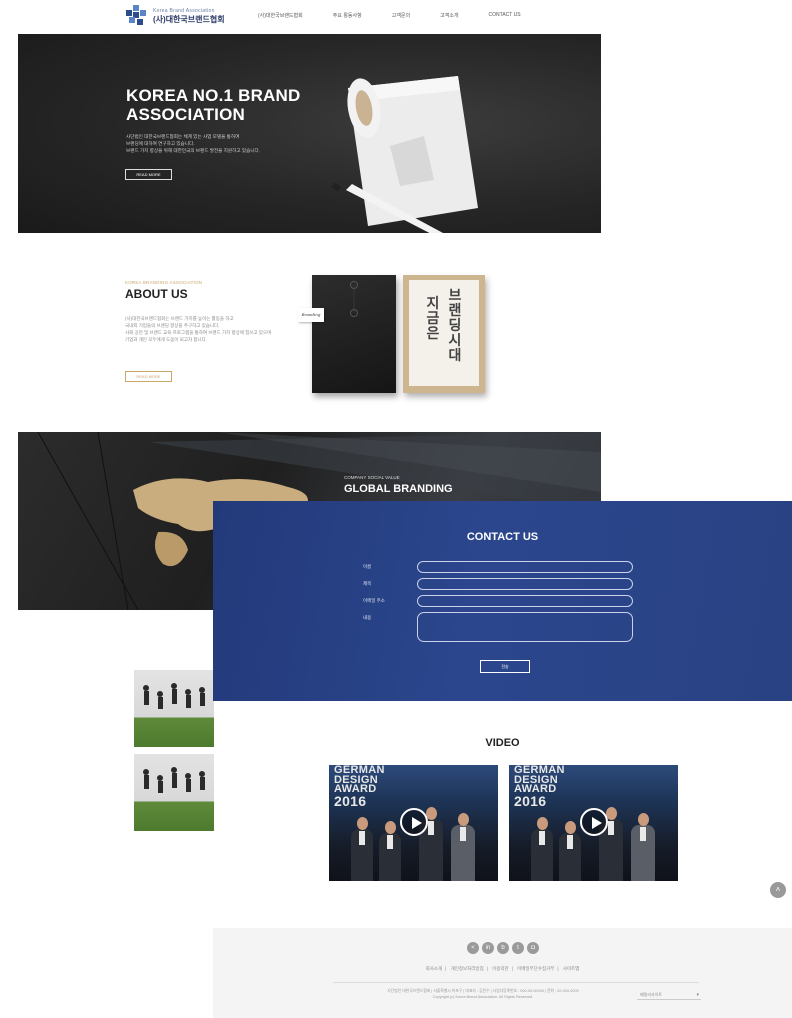 Image resolution: width=792 pixels, height=1018 pixels. I want to click on envelope-branding-tag: Branding, so click(311, 315).